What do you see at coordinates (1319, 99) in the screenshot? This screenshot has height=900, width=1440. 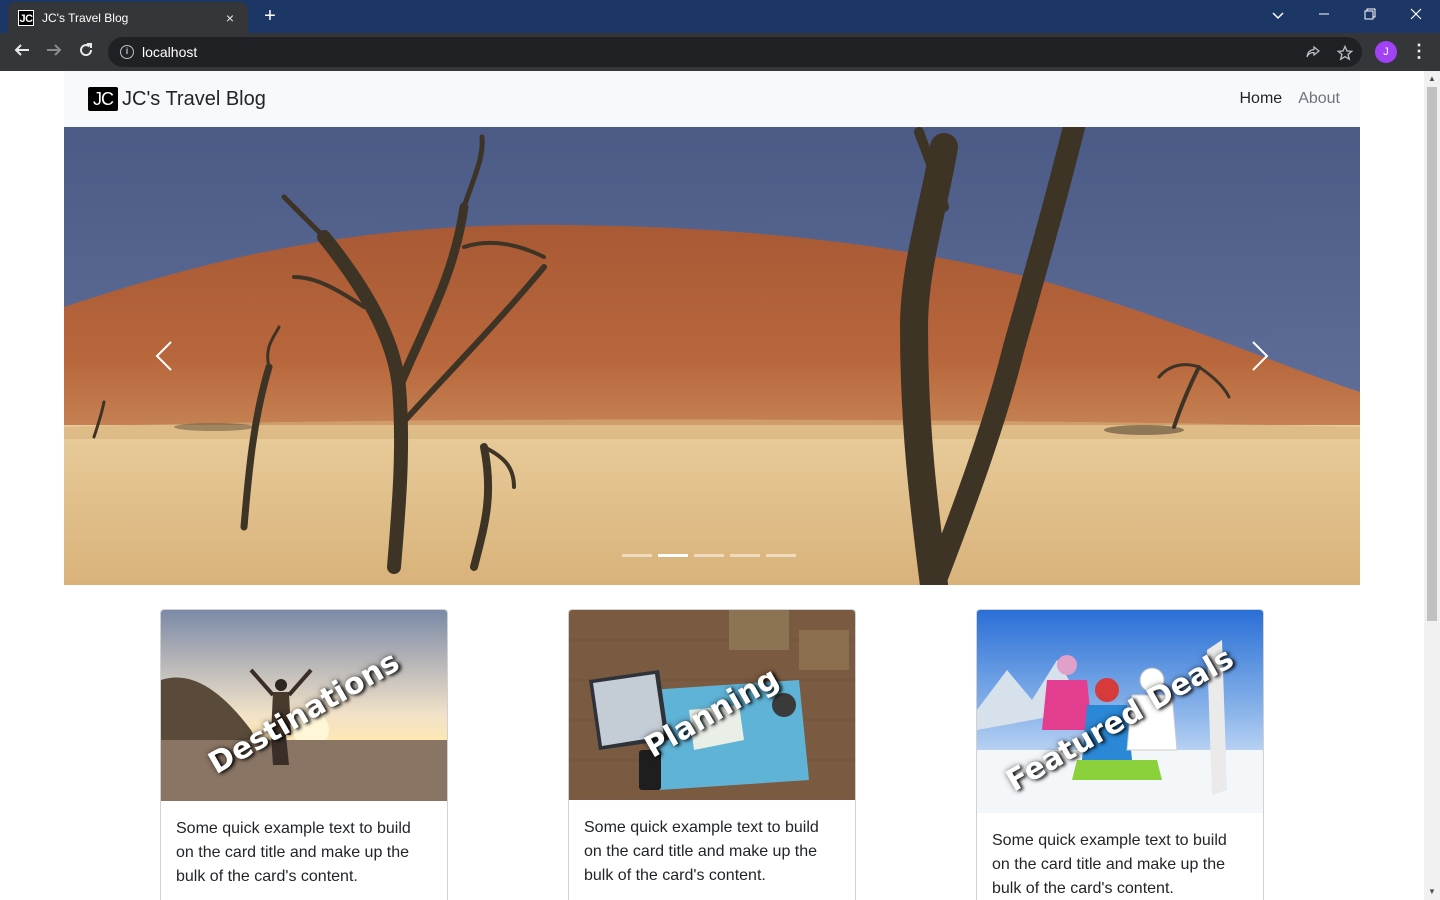 I see `nav-link-about: About` at bounding box center [1319, 99].